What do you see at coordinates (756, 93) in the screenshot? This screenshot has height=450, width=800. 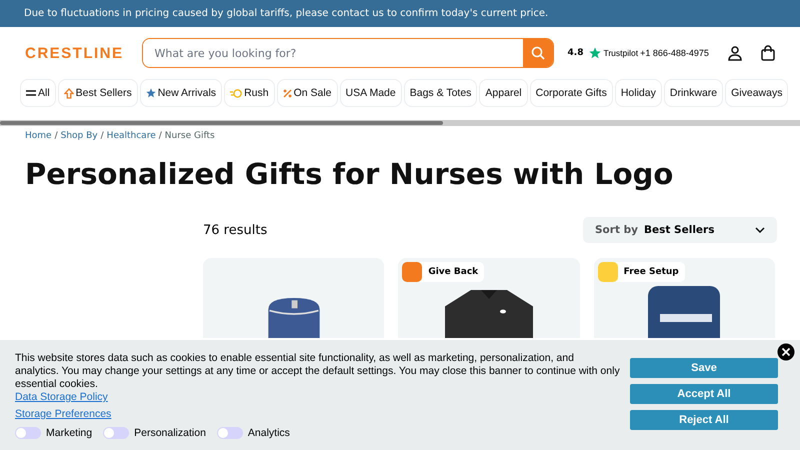 I see `category-tab: Giveaways` at bounding box center [756, 93].